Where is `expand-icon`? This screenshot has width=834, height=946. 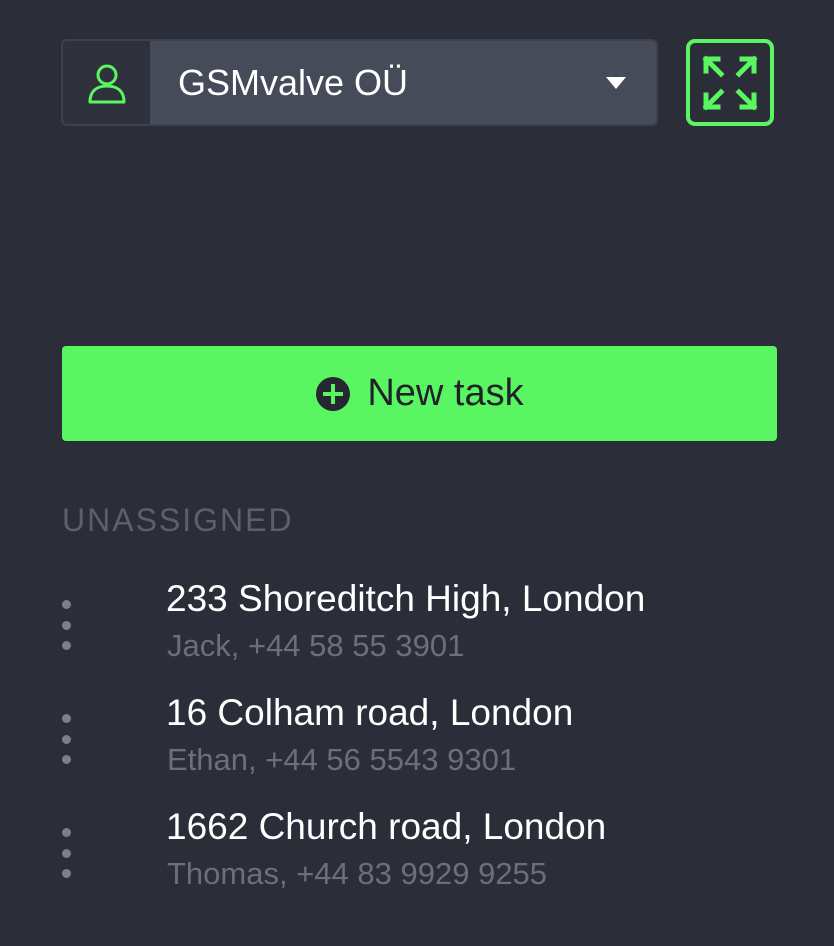 expand-icon is located at coordinates (730, 82).